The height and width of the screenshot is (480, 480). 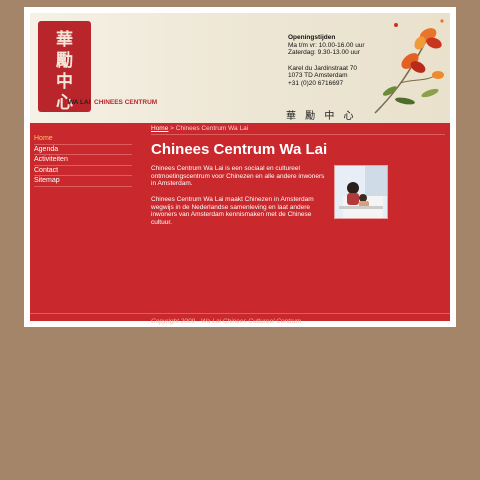 I want to click on nav-item-activiteiten: Activiteiten, so click(x=83, y=161).